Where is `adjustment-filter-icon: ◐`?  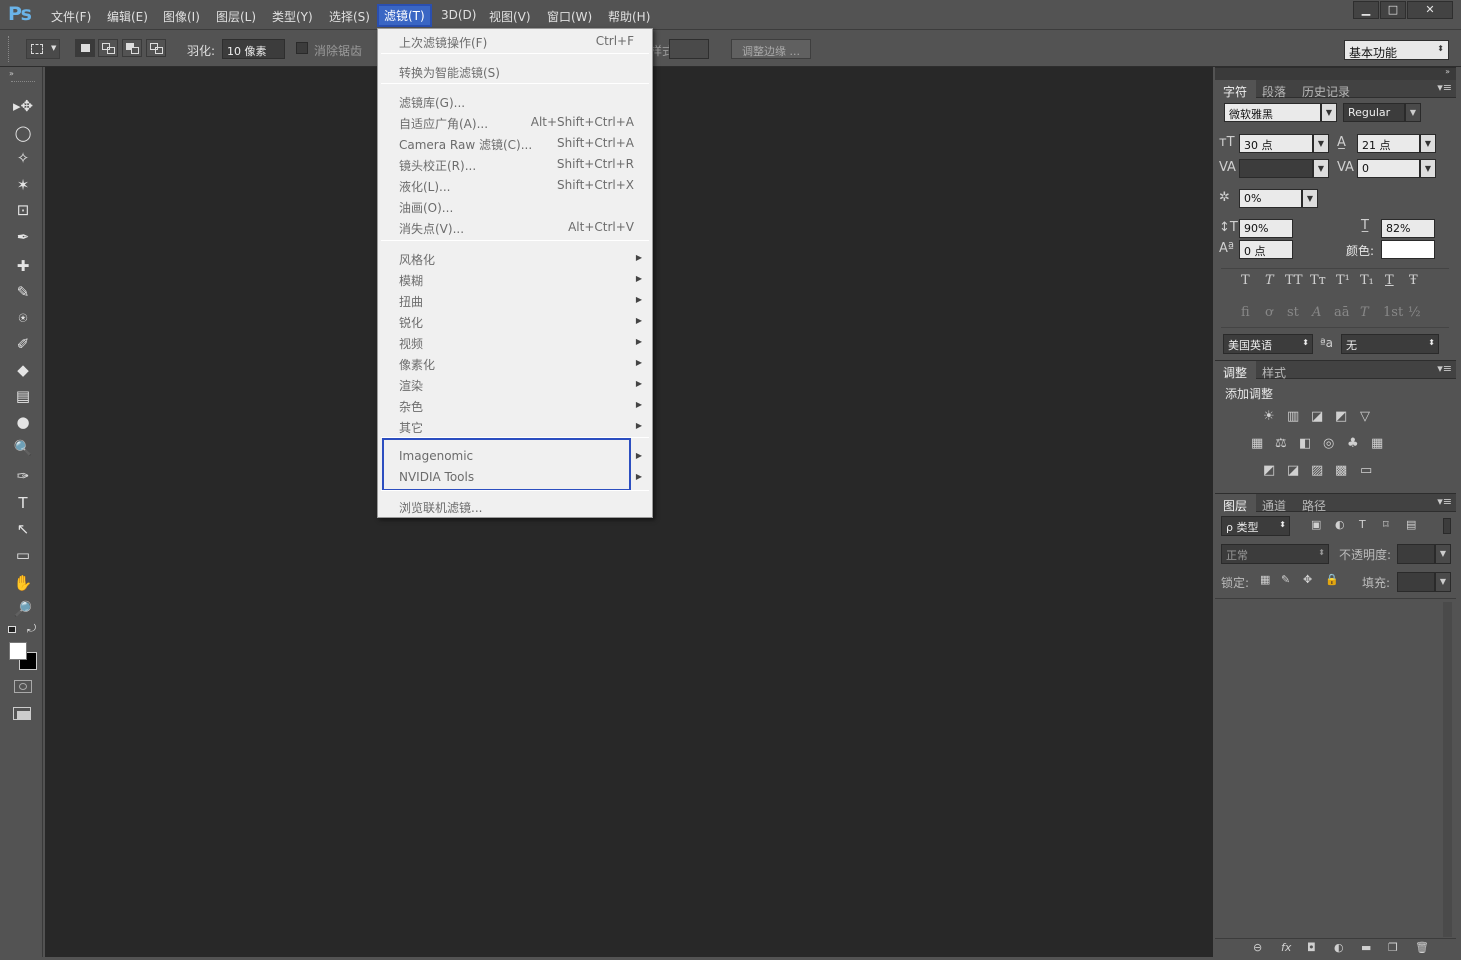
adjustment-filter-icon: ◐ is located at coordinates (1340, 524).